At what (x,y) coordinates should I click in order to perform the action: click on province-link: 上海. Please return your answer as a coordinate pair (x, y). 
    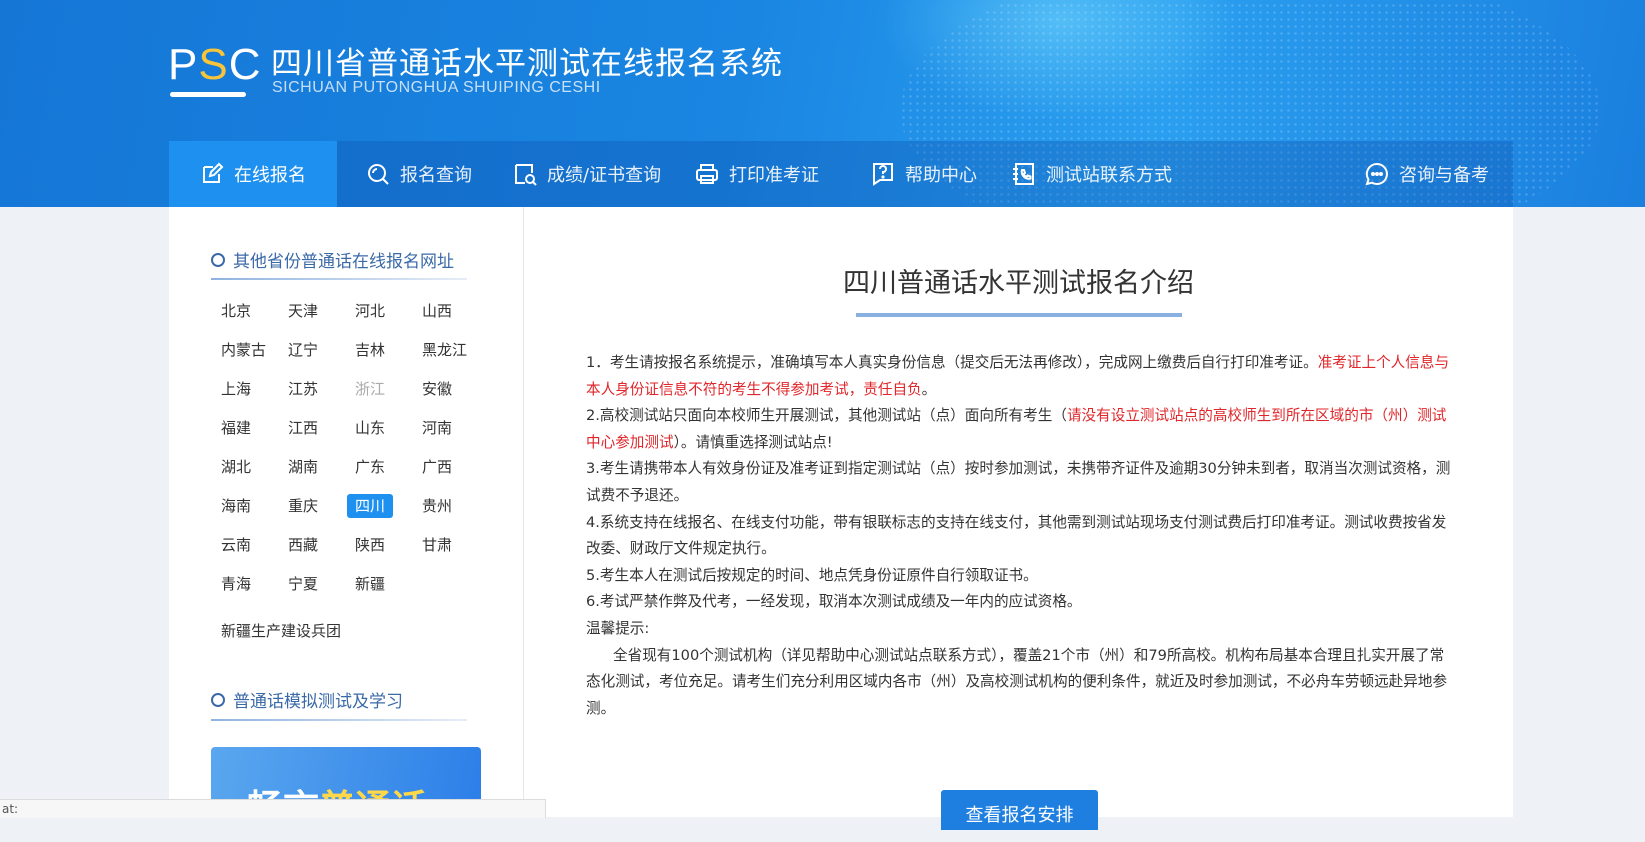
    Looking at the image, I should click on (236, 389).